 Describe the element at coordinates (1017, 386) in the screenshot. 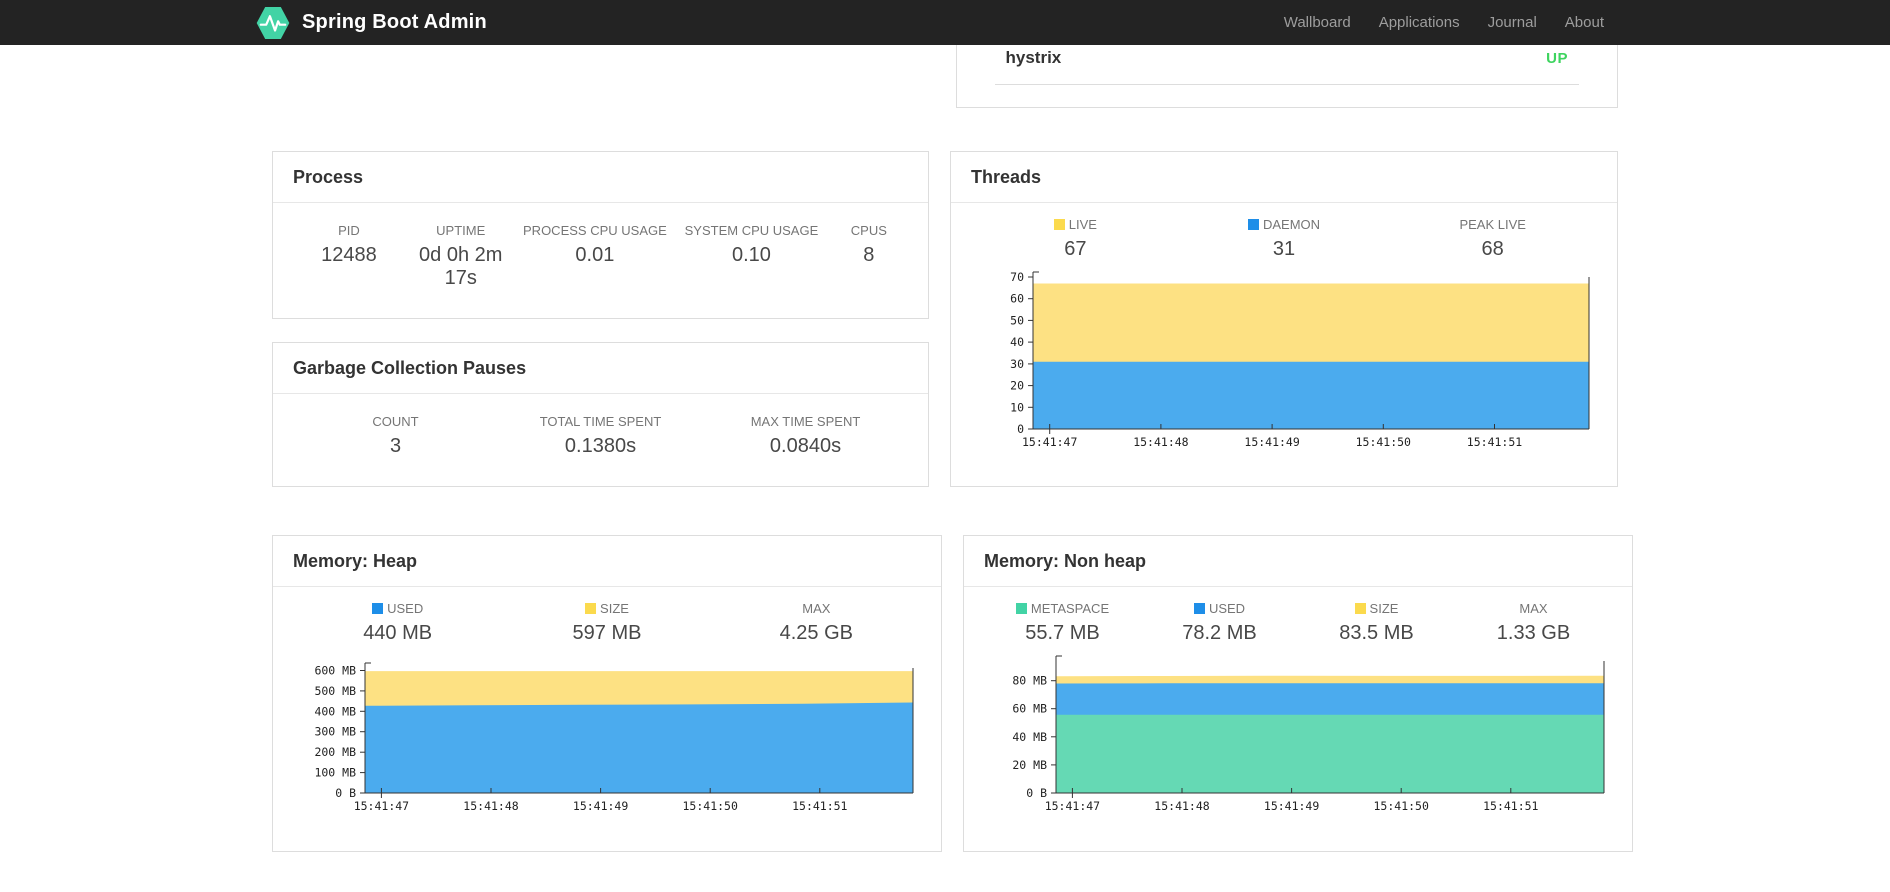

I see `svg-text: 20` at that location.